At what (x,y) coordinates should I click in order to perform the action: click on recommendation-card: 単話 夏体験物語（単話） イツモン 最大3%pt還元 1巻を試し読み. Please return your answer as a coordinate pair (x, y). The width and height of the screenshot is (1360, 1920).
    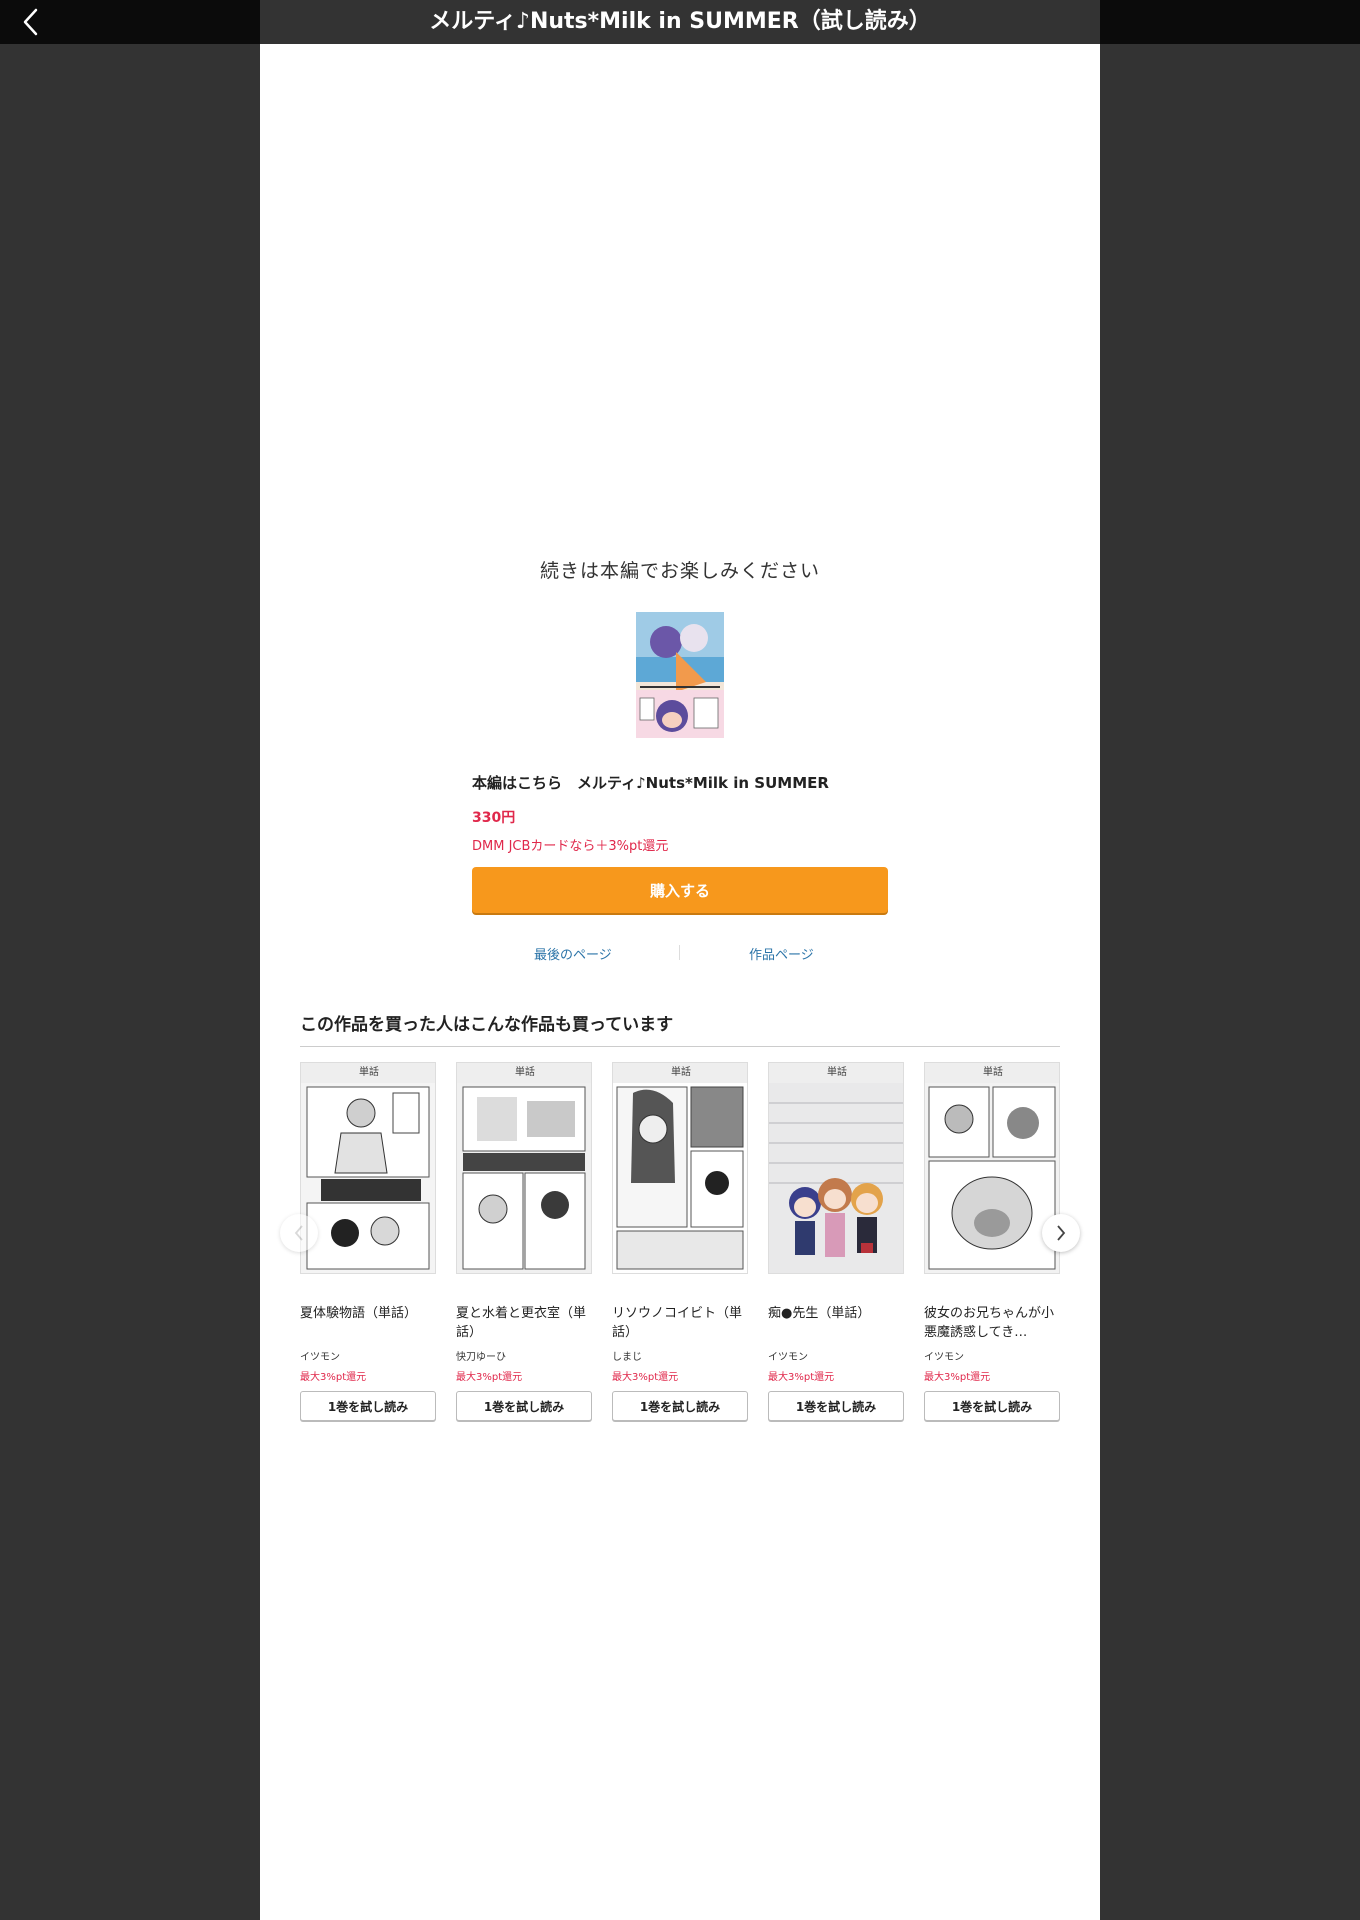
    Looking at the image, I should click on (368, 1241).